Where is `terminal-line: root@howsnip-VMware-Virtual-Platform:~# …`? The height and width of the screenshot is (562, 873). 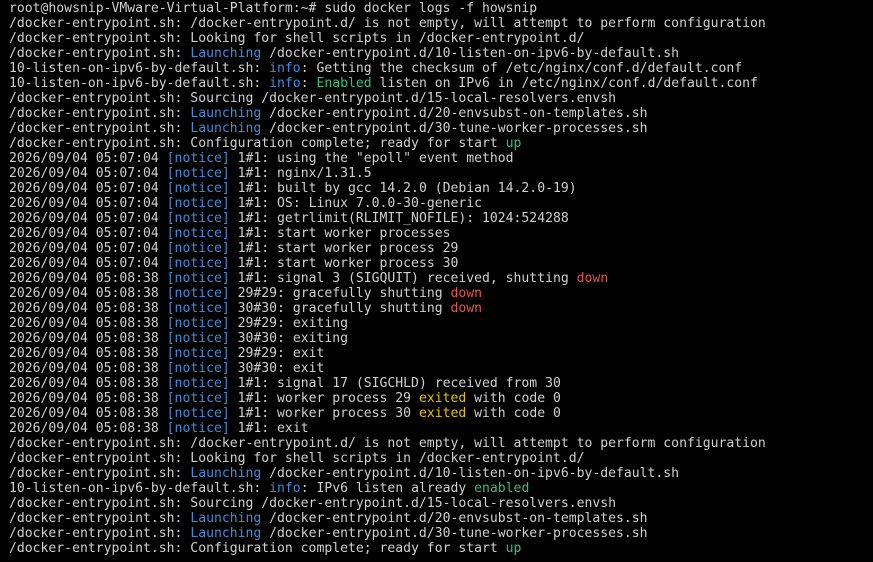 terminal-line: root@howsnip-VMware-Virtual-Platform:~# … is located at coordinates (441, 8).